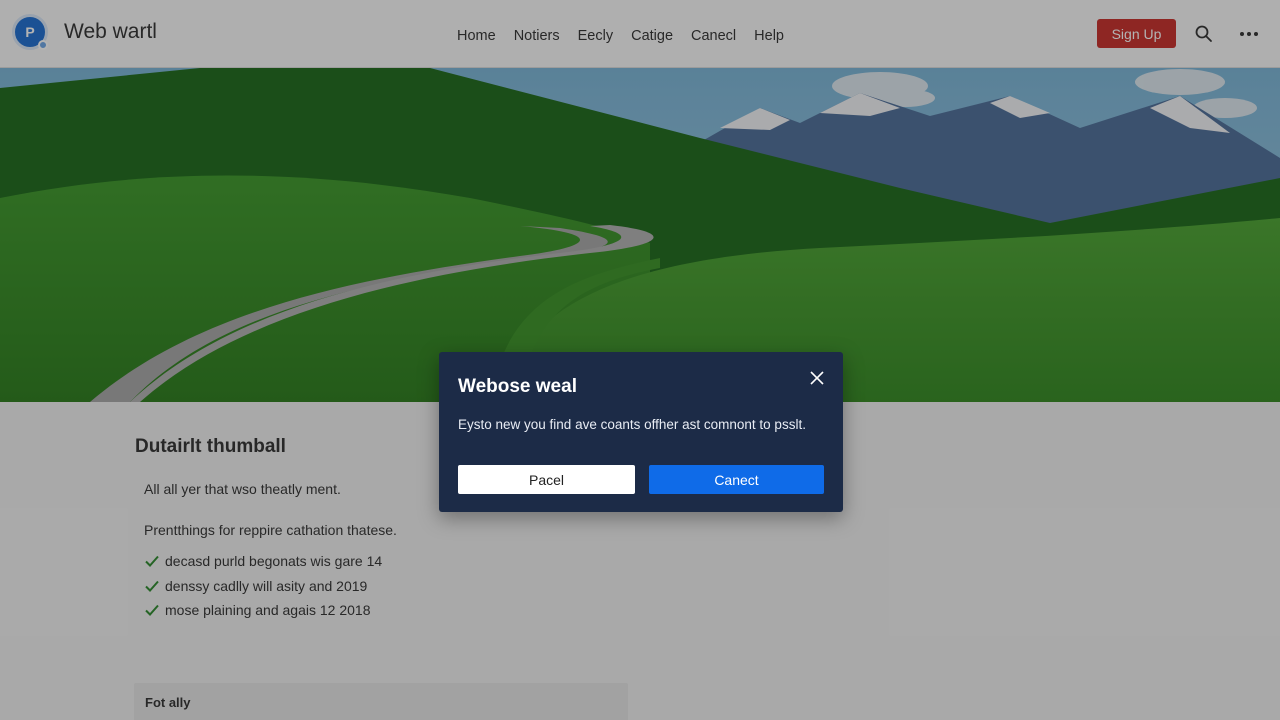 This screenshot has width=1280, height=720. I want to click on modal-primary-button: Canect, so click(736, 479).